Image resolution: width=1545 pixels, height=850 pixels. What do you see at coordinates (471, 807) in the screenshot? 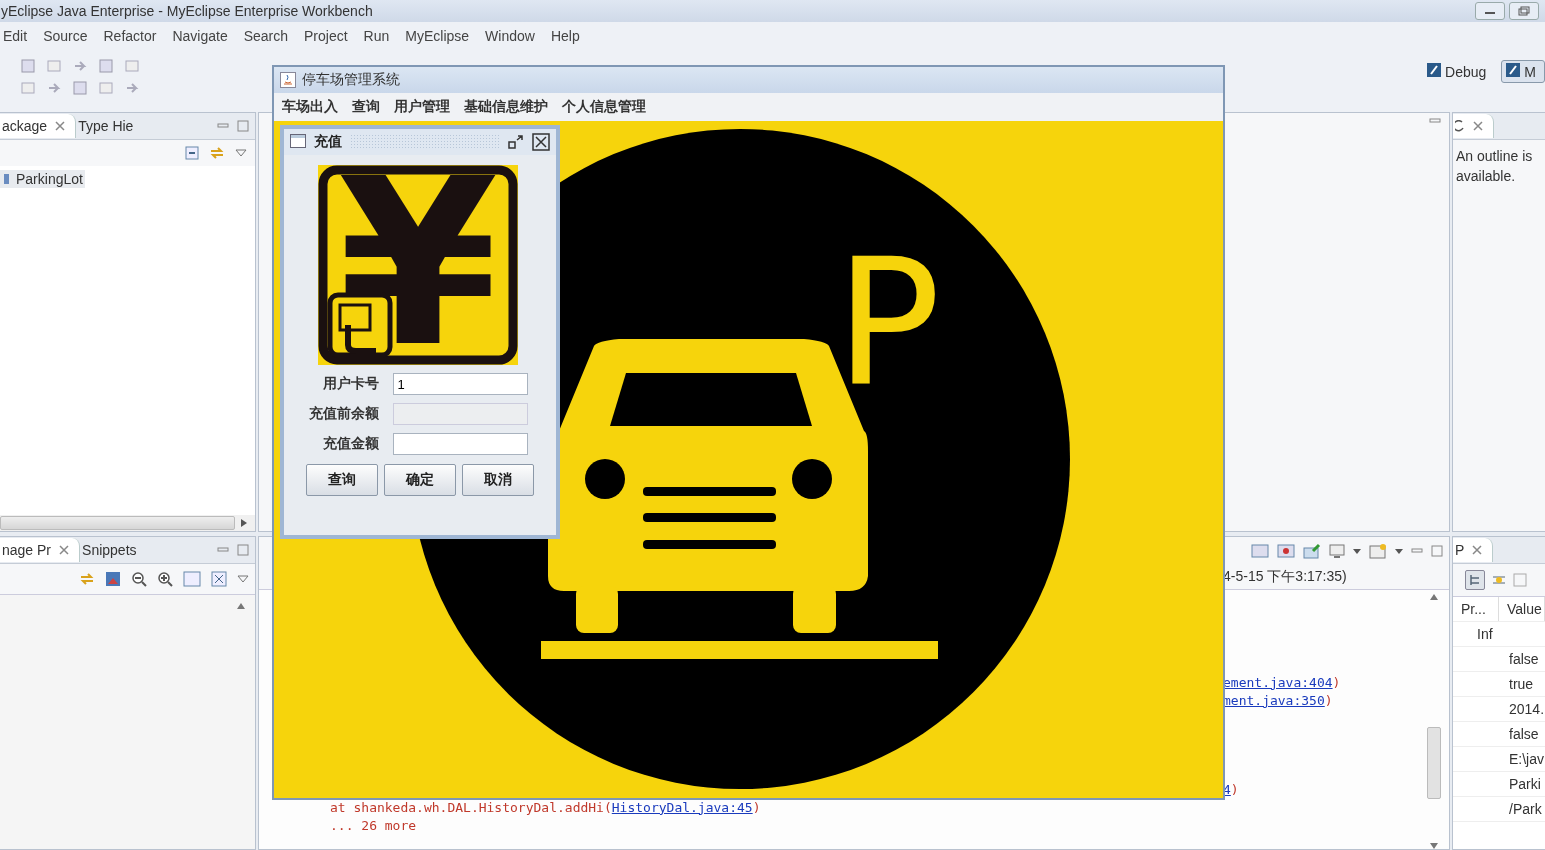
I see `console-text: at shankeda.wh.DAL.HistoryDal.addHi(` at bounding box center [471, 807].